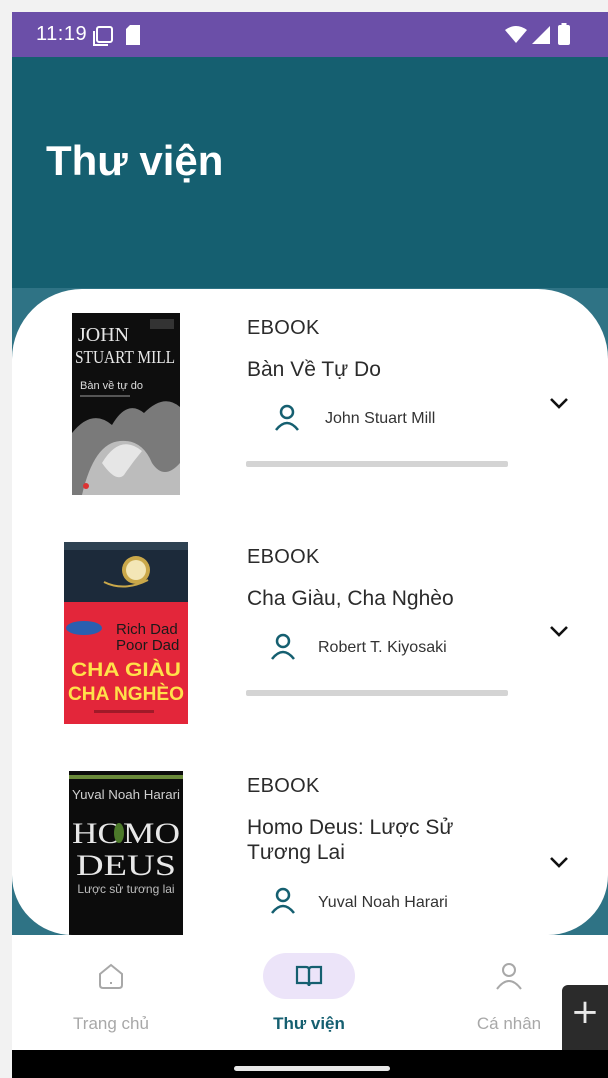  What do you see at coordinates (310, 1064) in the screenshot?
I see `gesture-navigation-bar` at bounding box center [310, 1064].